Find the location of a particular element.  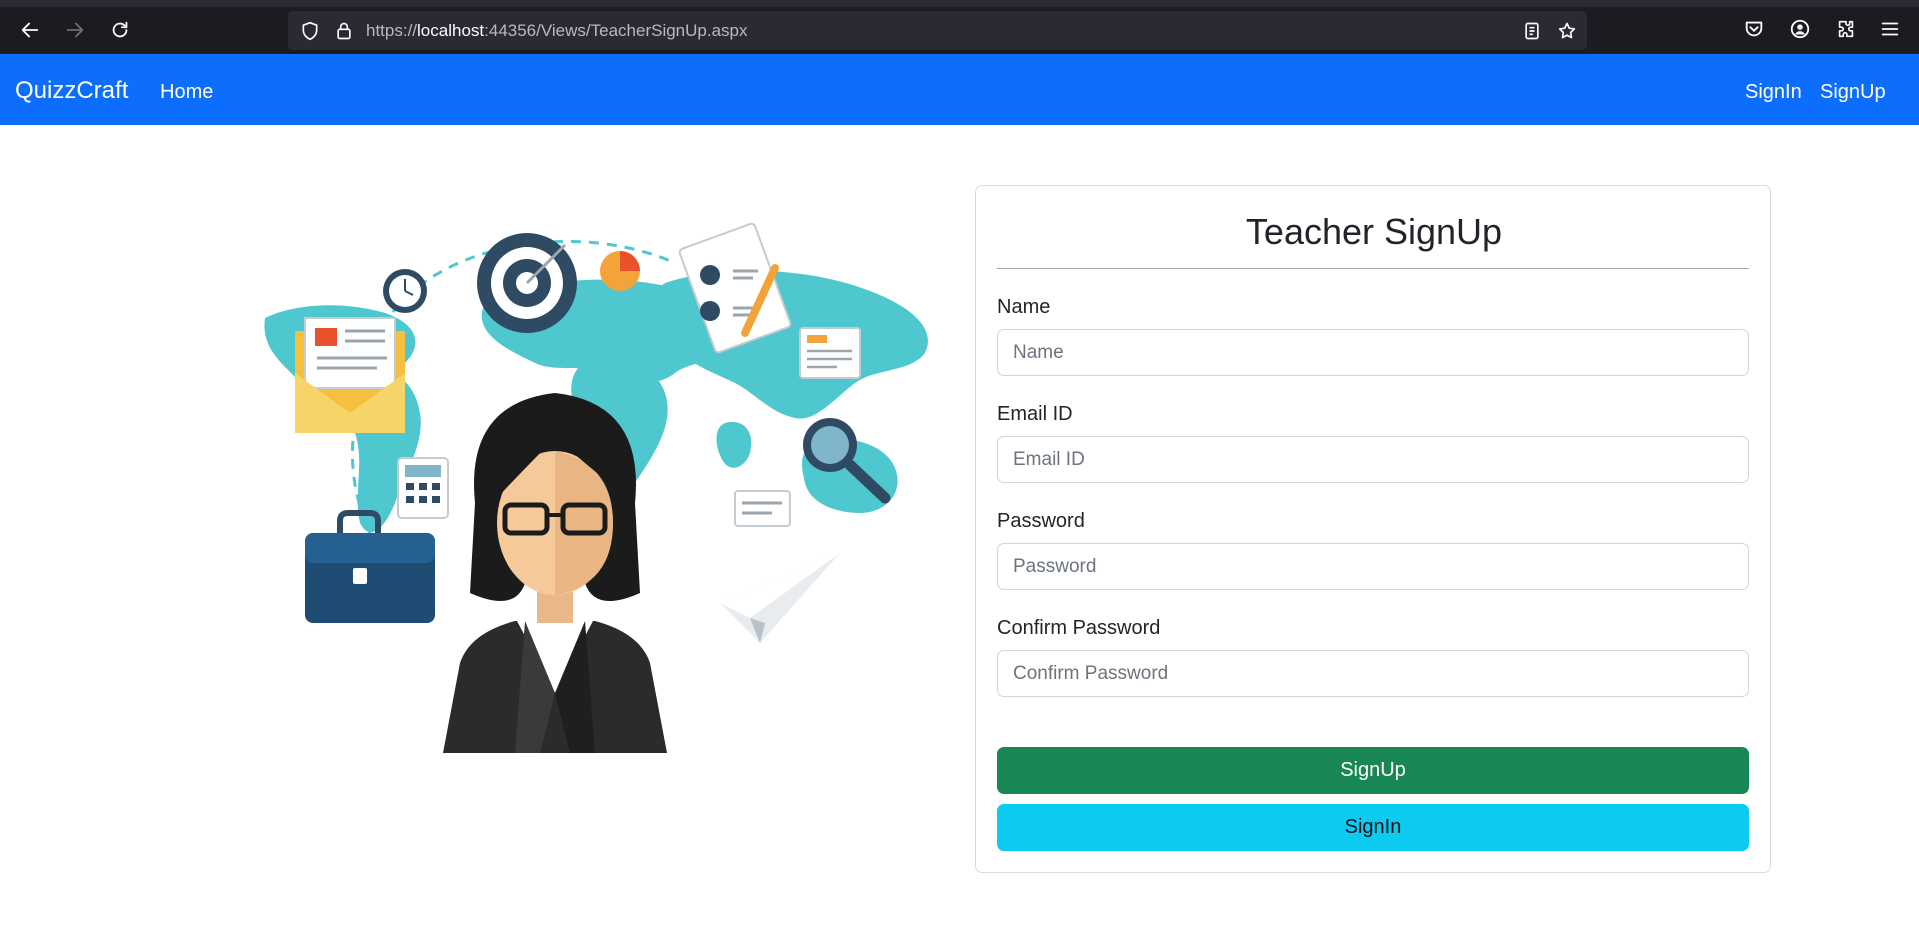

paper-plane-icon is located at coordinates (780, 598).